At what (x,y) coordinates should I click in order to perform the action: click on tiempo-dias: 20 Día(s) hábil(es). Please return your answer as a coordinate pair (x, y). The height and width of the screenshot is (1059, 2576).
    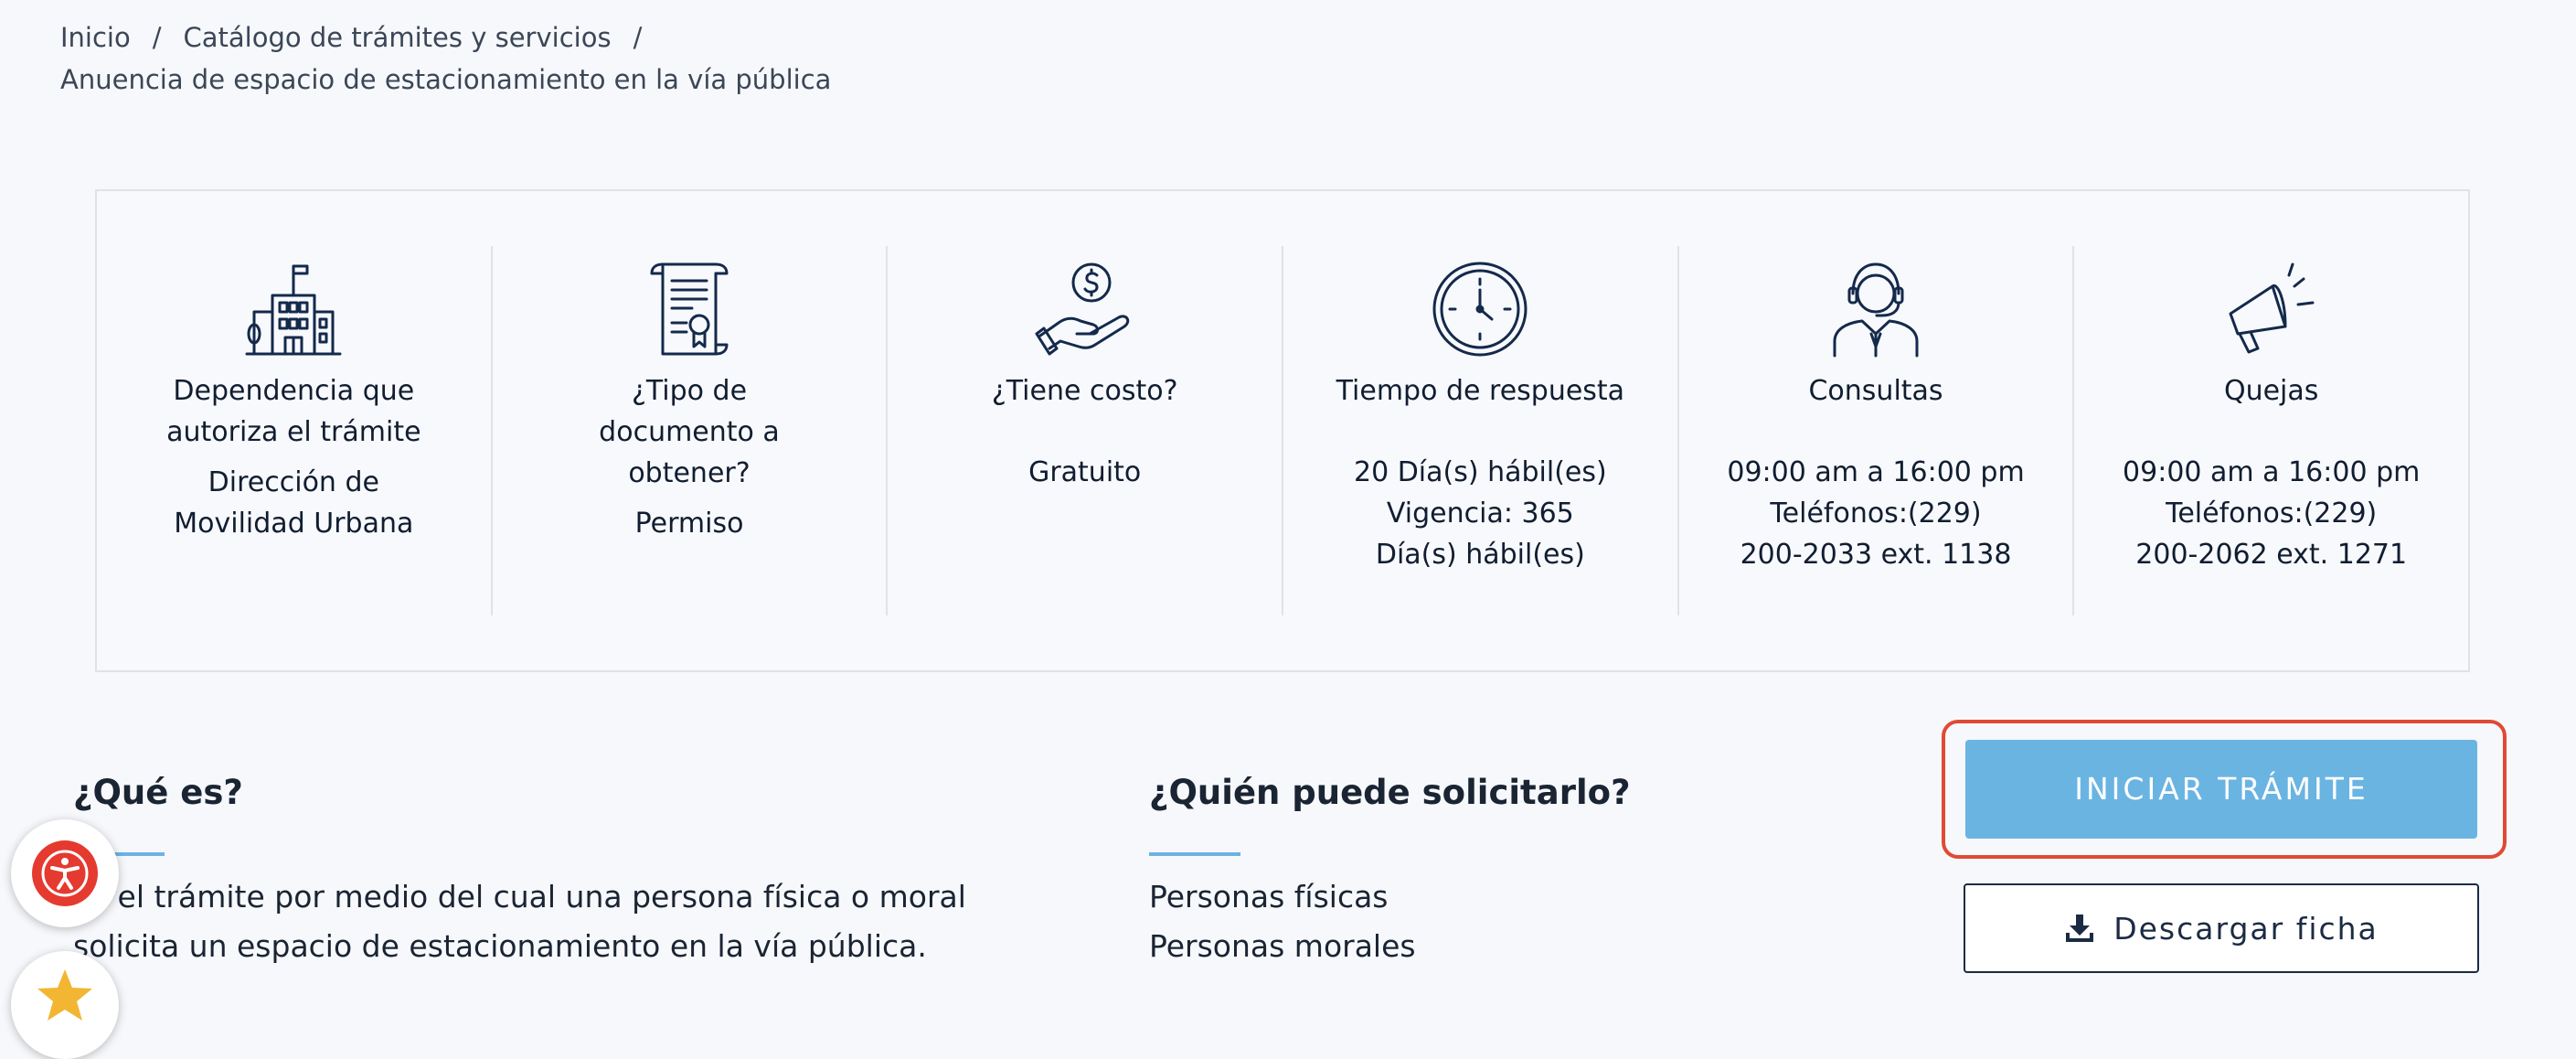
    Looking at the image, I should click on (1480, 472).